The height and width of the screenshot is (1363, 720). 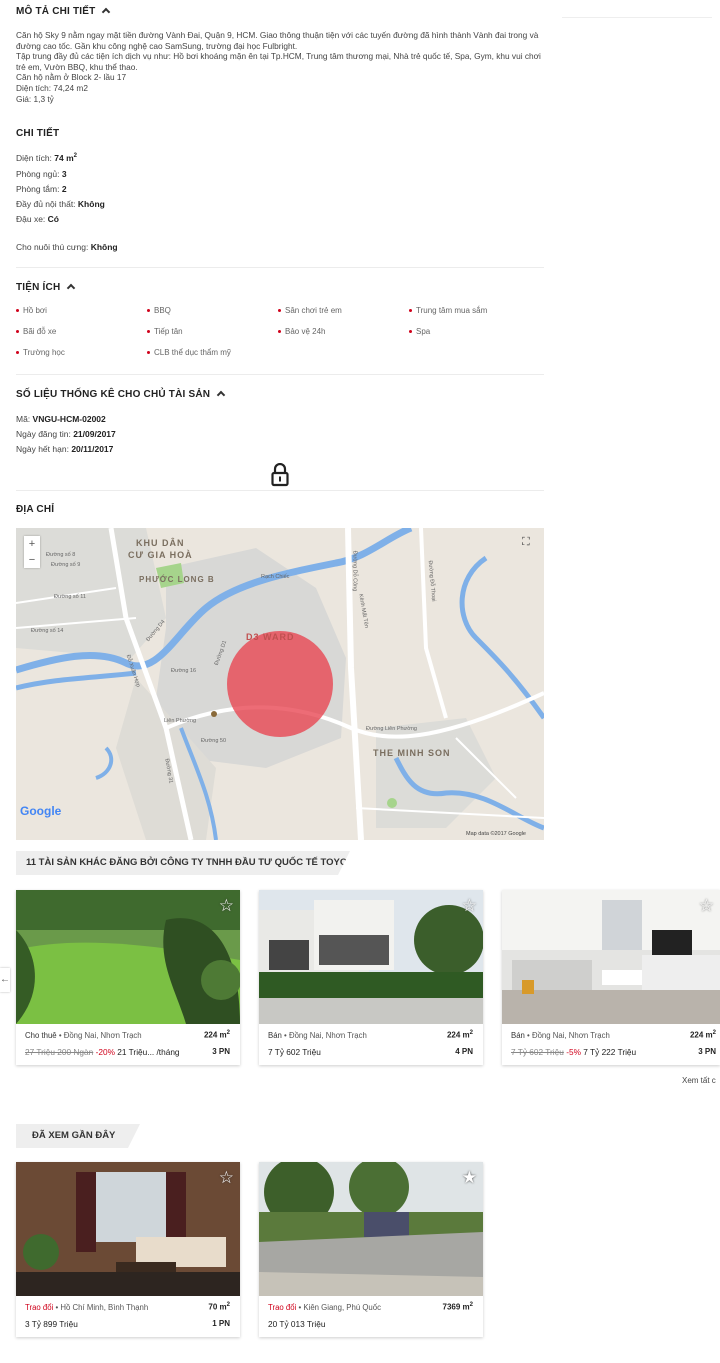 What do you see at coordinates (51, 1324) in the screenshot?
I see `listing-price: 3 Tỷ 899 Triệu` at bounding box center [51, 1324].